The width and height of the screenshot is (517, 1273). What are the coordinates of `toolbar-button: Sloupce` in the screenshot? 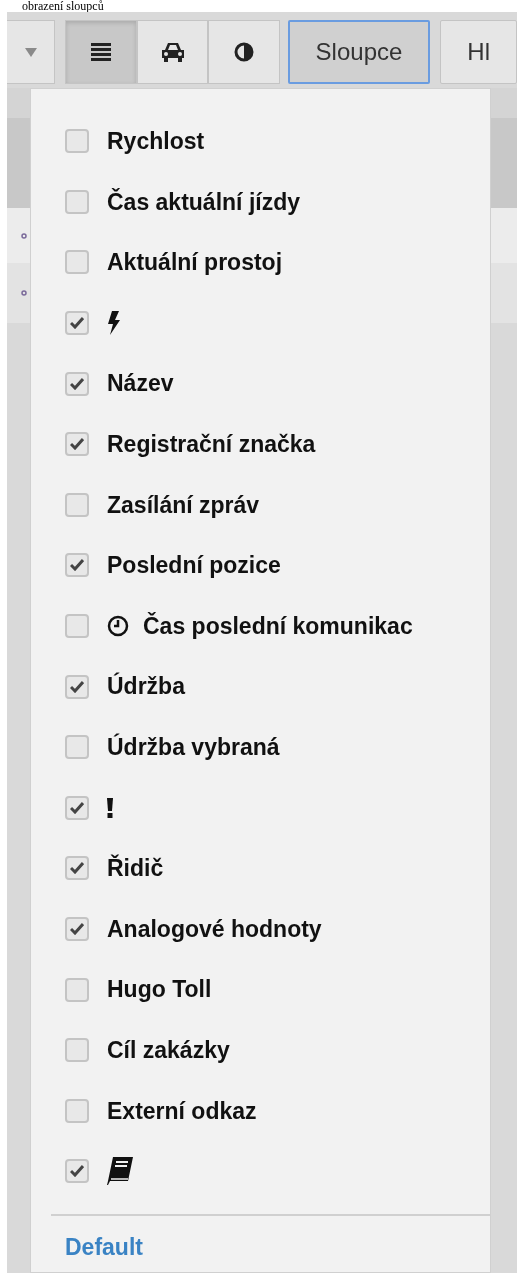 It's located at (359, 52).